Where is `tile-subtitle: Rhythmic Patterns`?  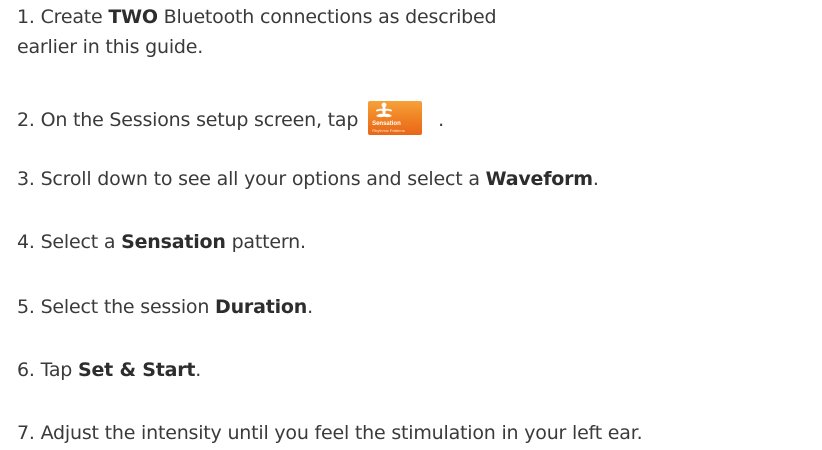
tile-subtitle: Rhythmic Patterns is located at coordinates (388, 130).